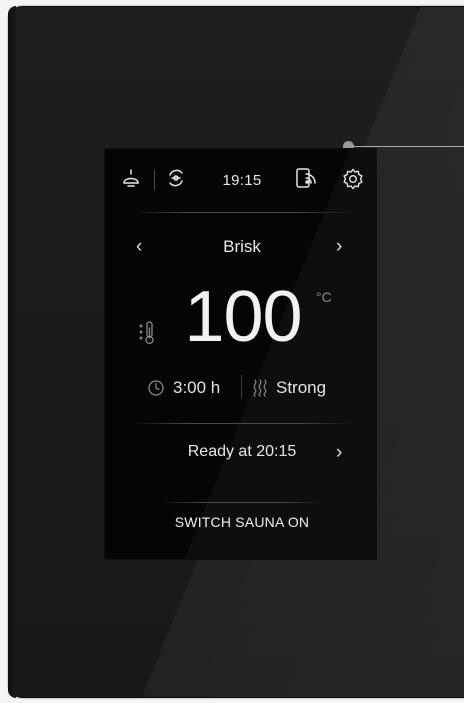 Image resolution: width=464 pixels, height=703 pixels. What do you see at coordinates (339, 247) in the screenshot?
I see `chevron-right-icon: ›` at bounding box center [339, 247].